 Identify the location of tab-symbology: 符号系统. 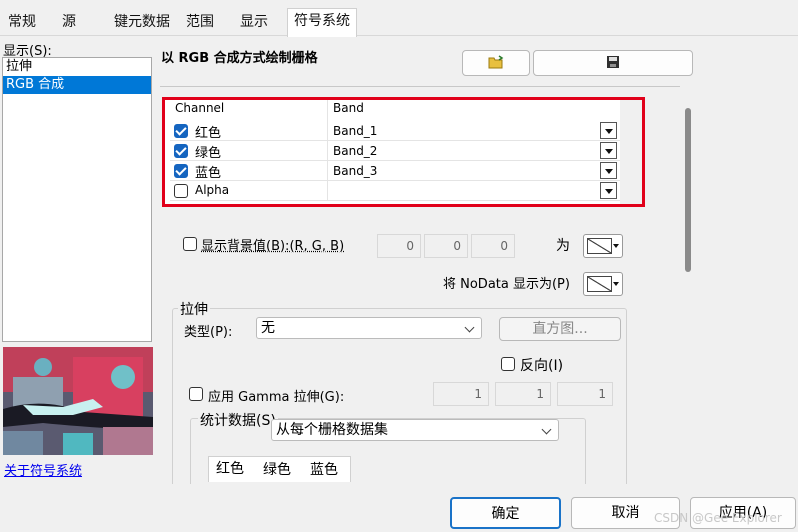
(322, 22).